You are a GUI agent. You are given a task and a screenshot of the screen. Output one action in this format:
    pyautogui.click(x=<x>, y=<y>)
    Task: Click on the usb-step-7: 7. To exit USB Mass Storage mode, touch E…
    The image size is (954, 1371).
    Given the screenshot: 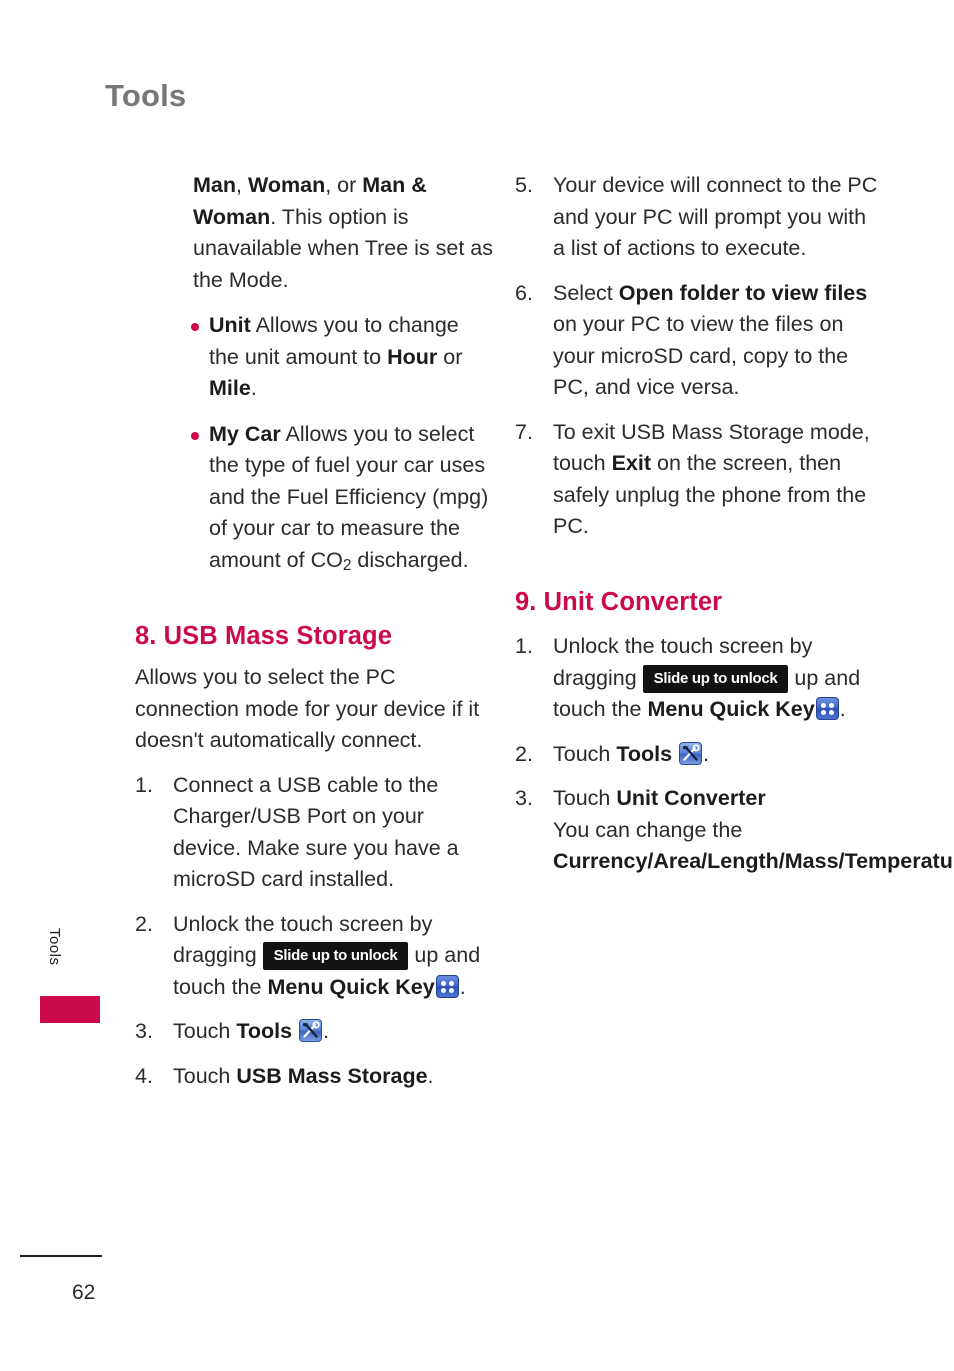 What is the action you would take?
    pyautogui.click(x=699, y=480)
    